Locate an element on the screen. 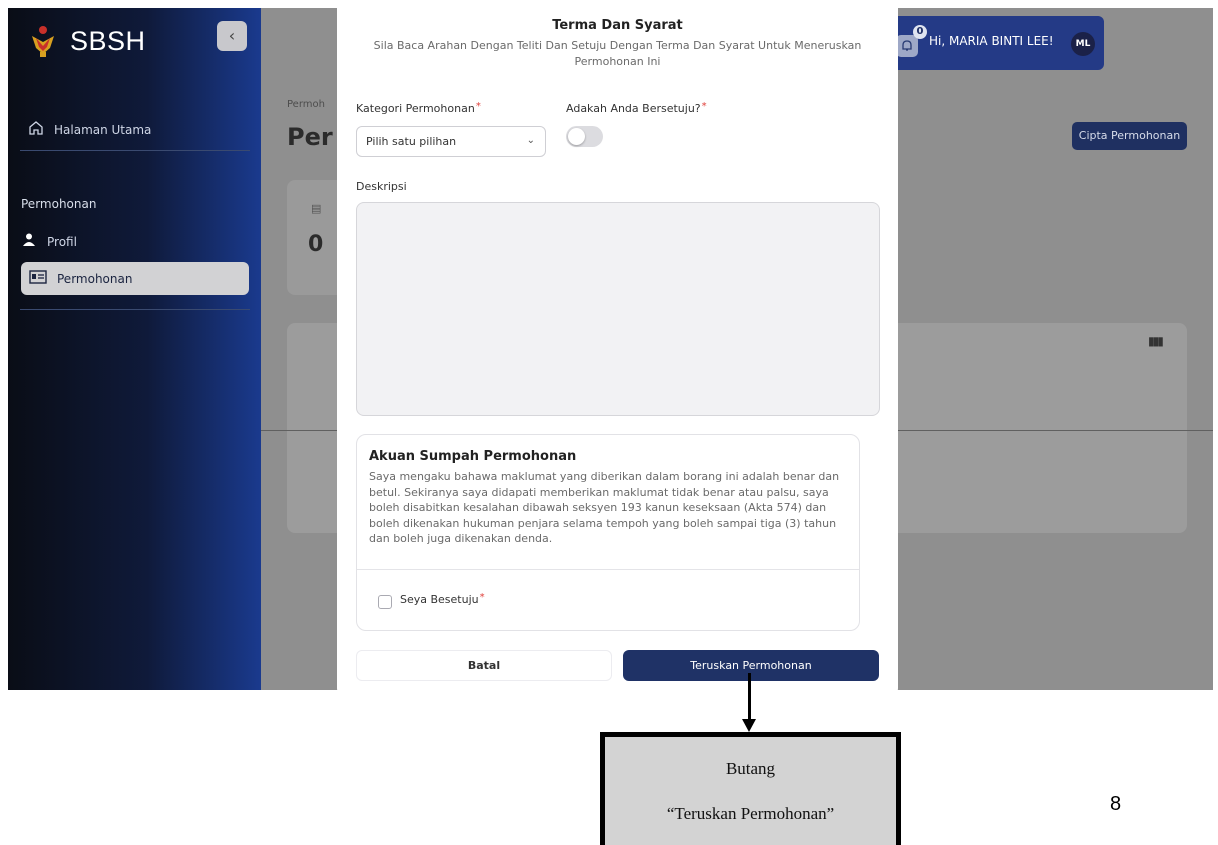 The image size is (1218, 845). agree-toggle is located at coordinates (584, 136).